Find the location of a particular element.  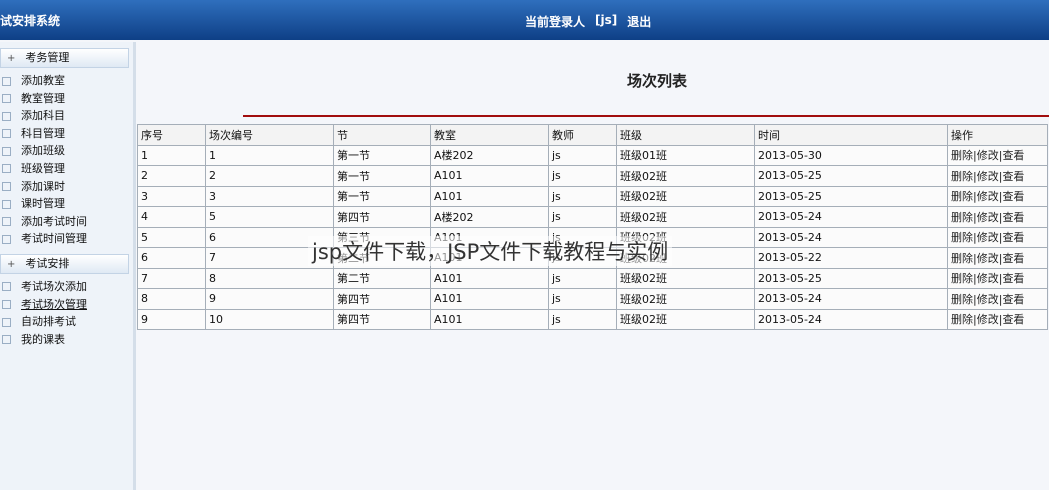

table-row: 3 3 第一节 A101 js 班级02班 2013-05-25 删除|修改|查看 is located at coordinates (592, 196).